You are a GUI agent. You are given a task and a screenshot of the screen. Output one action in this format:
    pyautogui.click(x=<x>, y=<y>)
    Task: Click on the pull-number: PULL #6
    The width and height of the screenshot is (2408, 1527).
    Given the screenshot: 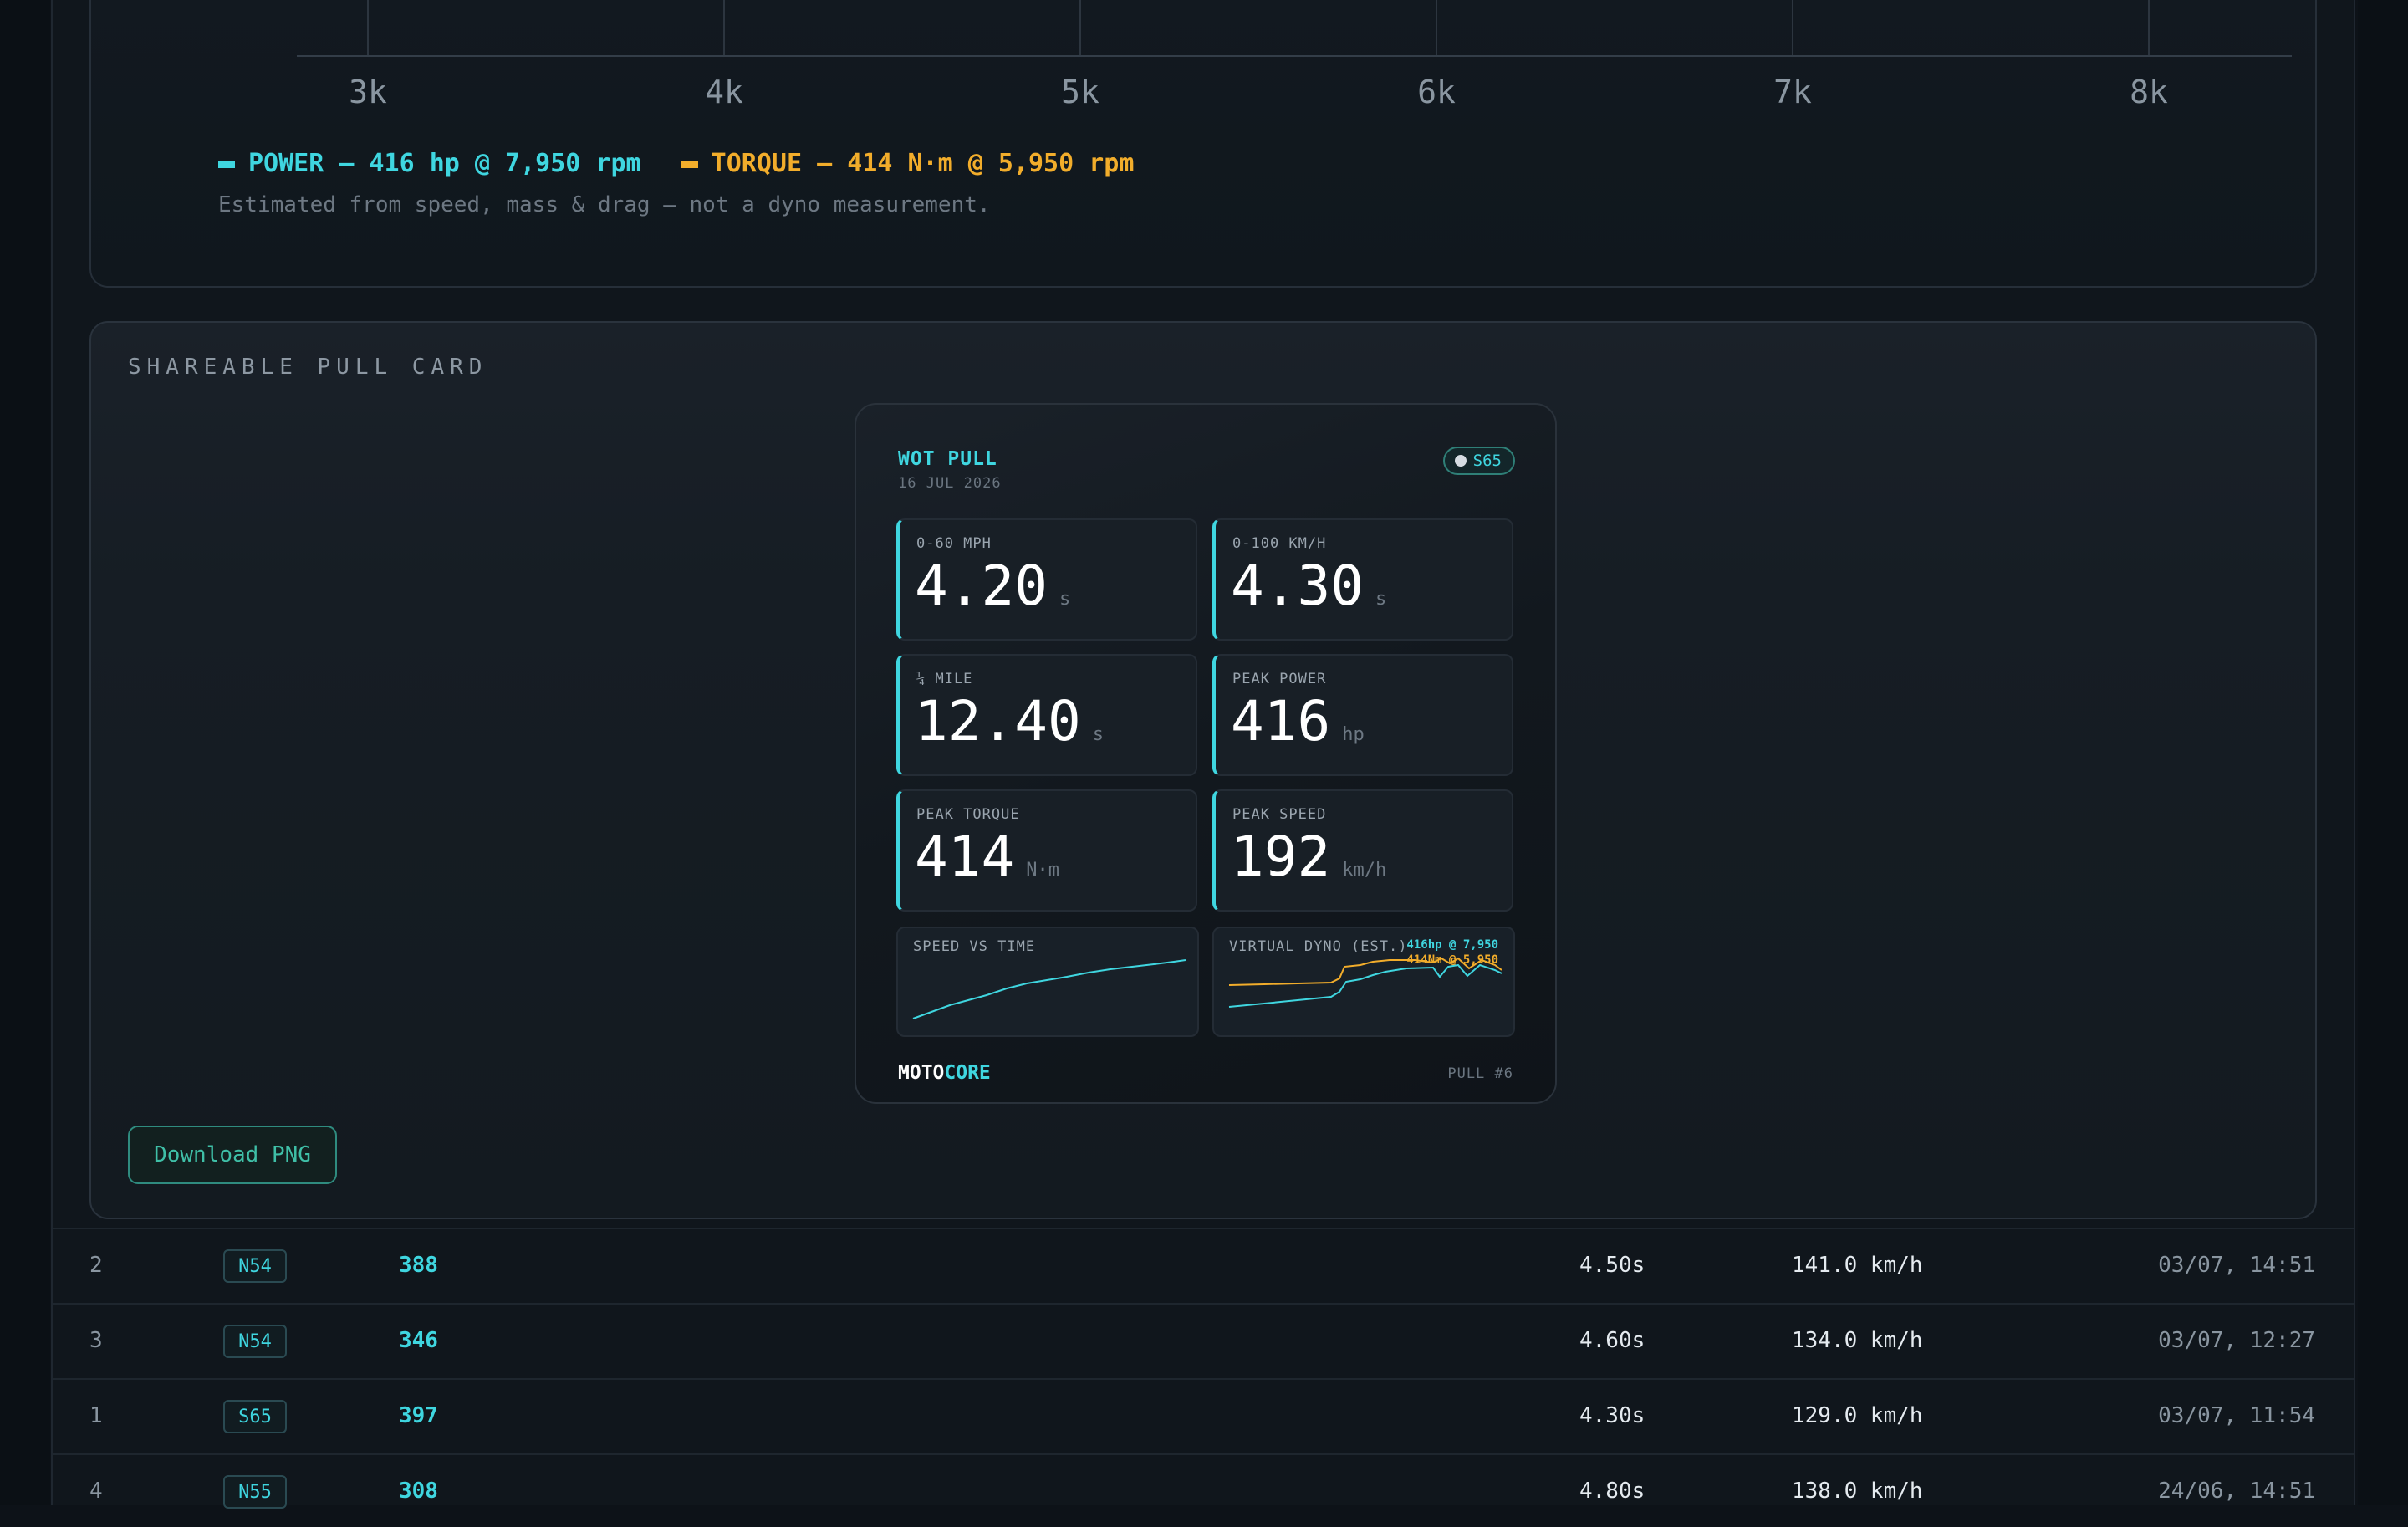 What is the action you would take?
    pyautogui.click(x=1480, y=1073)
    